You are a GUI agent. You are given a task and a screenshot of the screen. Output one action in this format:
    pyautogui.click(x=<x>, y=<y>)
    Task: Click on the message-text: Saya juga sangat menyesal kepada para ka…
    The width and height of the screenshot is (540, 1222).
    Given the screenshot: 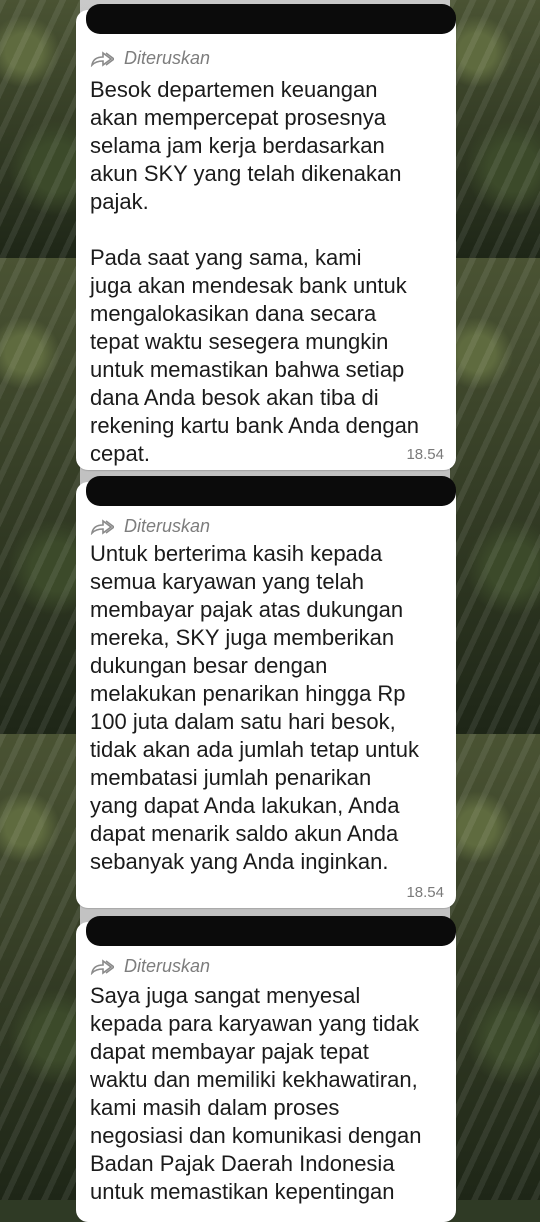 What is the action you would take?
    pyautogui.click(x=256, y=1093)
    